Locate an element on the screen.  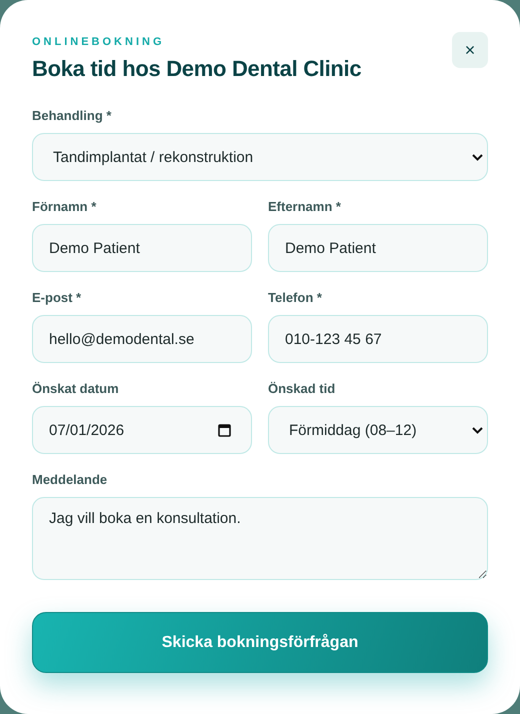
field-label: Önskad tid is located at coordinates (302, 388).